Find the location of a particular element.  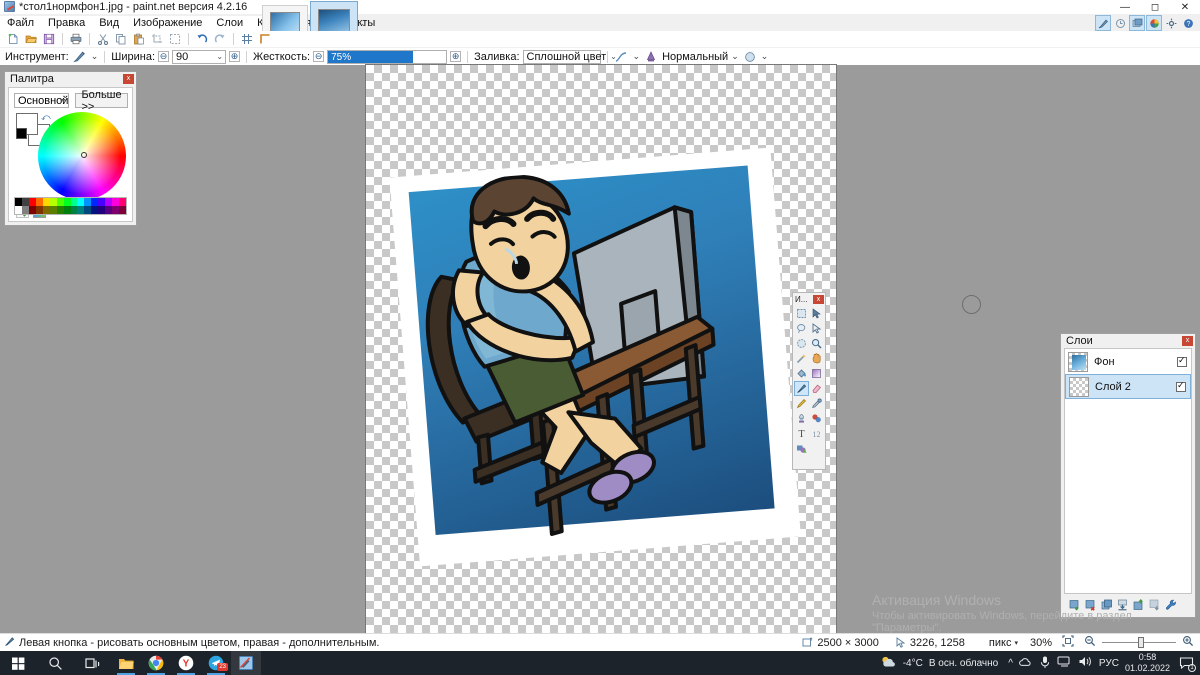

move-selected-tool is located at coordinates (816, 313).